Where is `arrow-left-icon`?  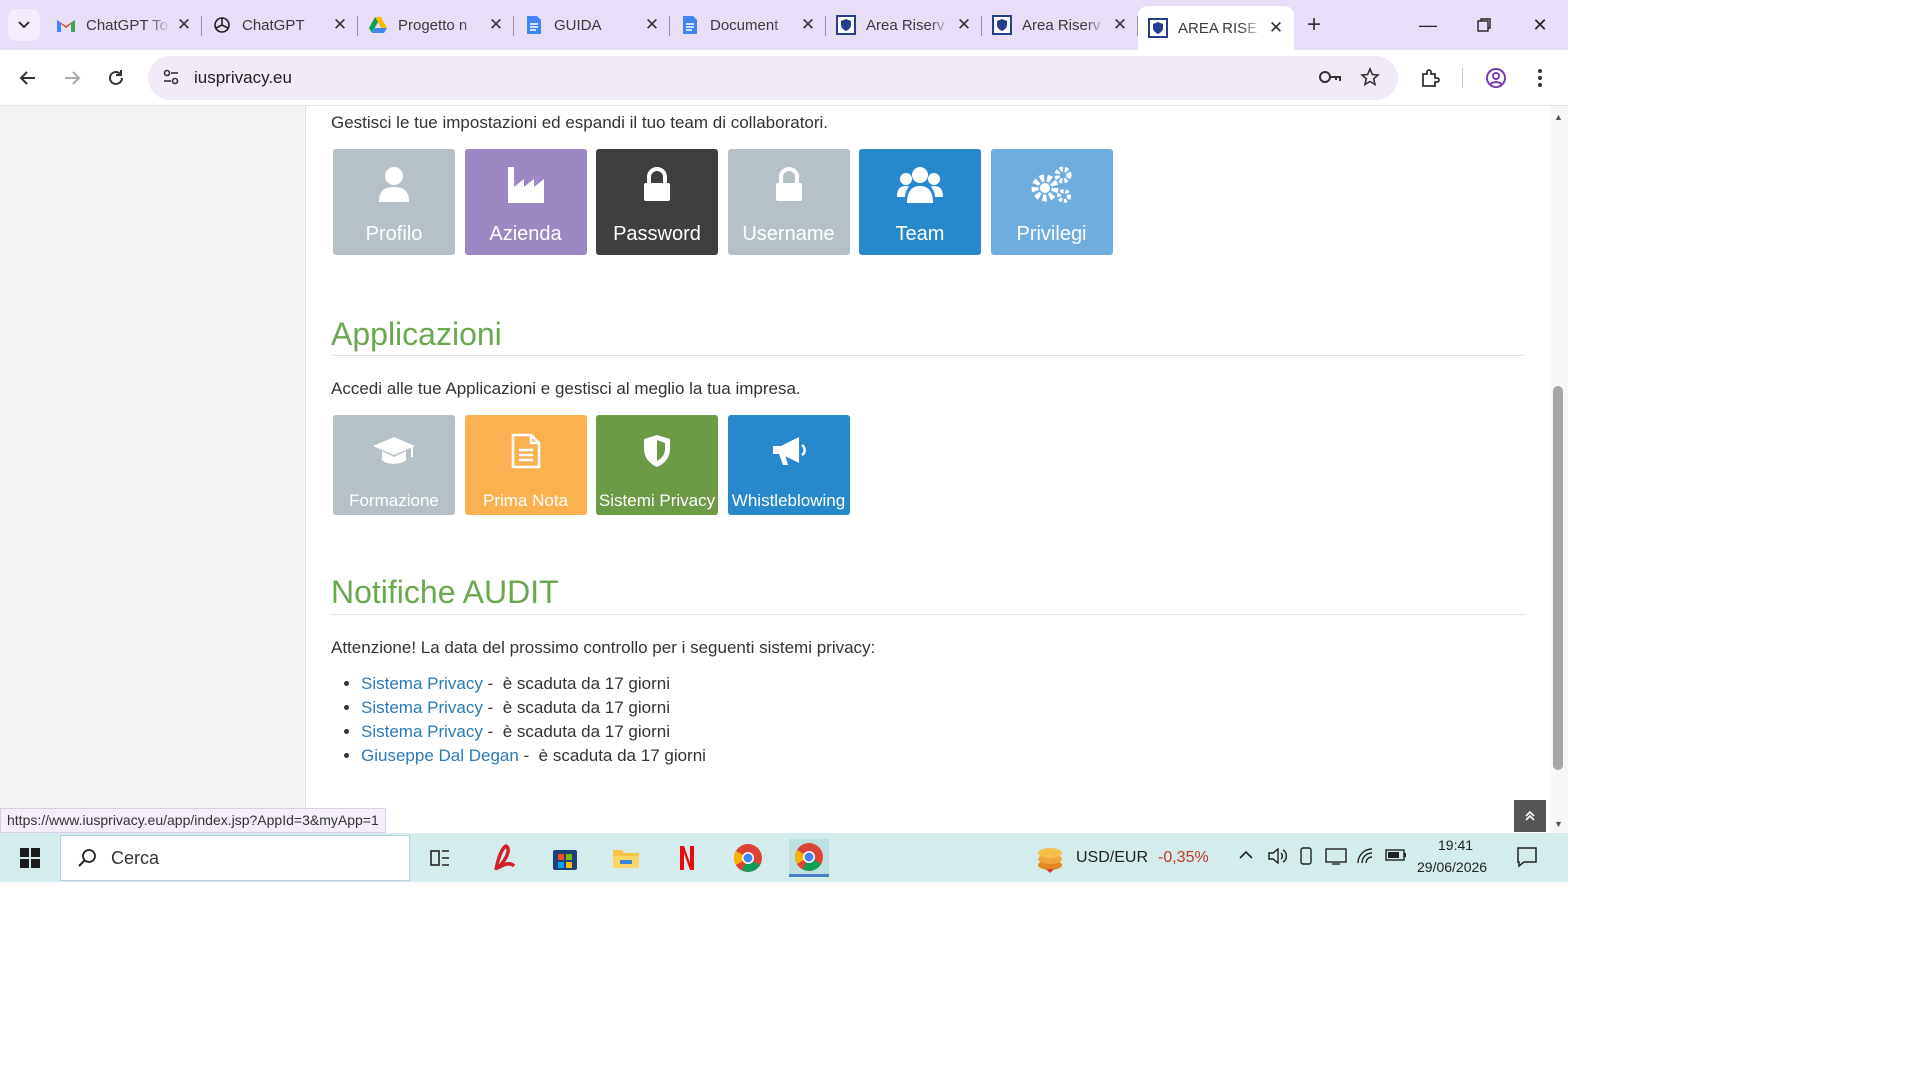 arrow-left-icon is located at coordinates (27, 78).